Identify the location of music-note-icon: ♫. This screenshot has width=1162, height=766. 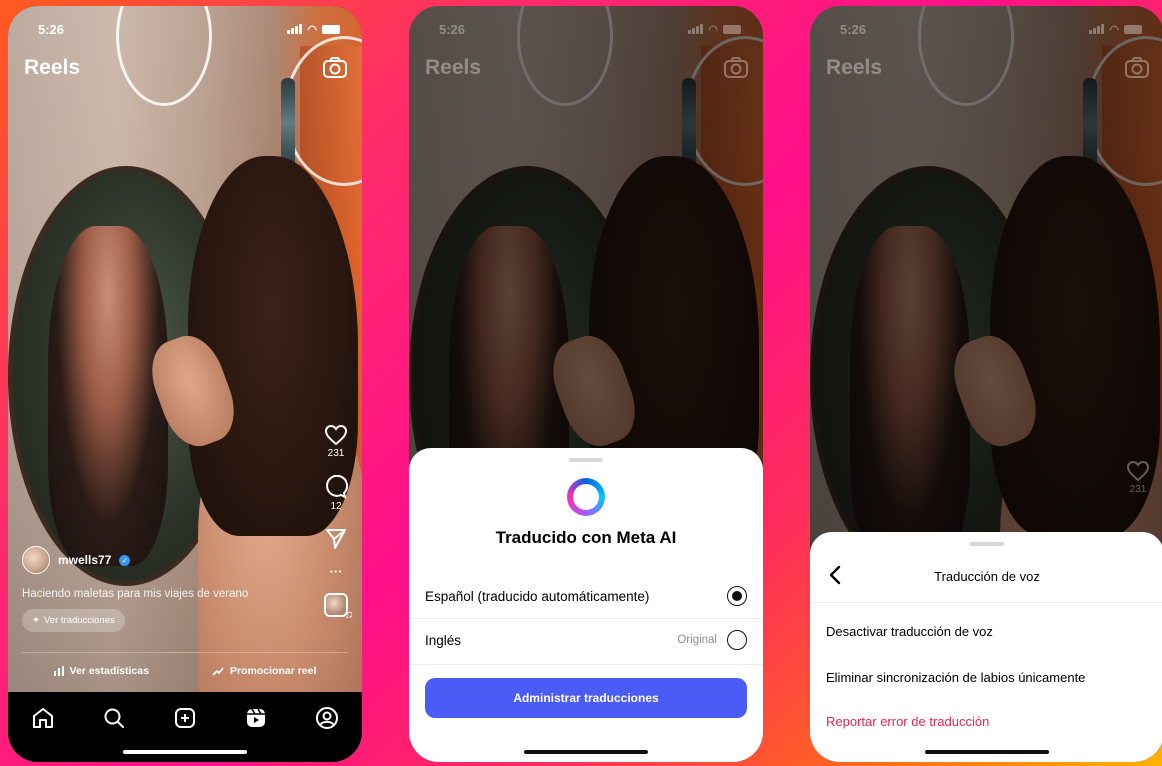
(348, 615).